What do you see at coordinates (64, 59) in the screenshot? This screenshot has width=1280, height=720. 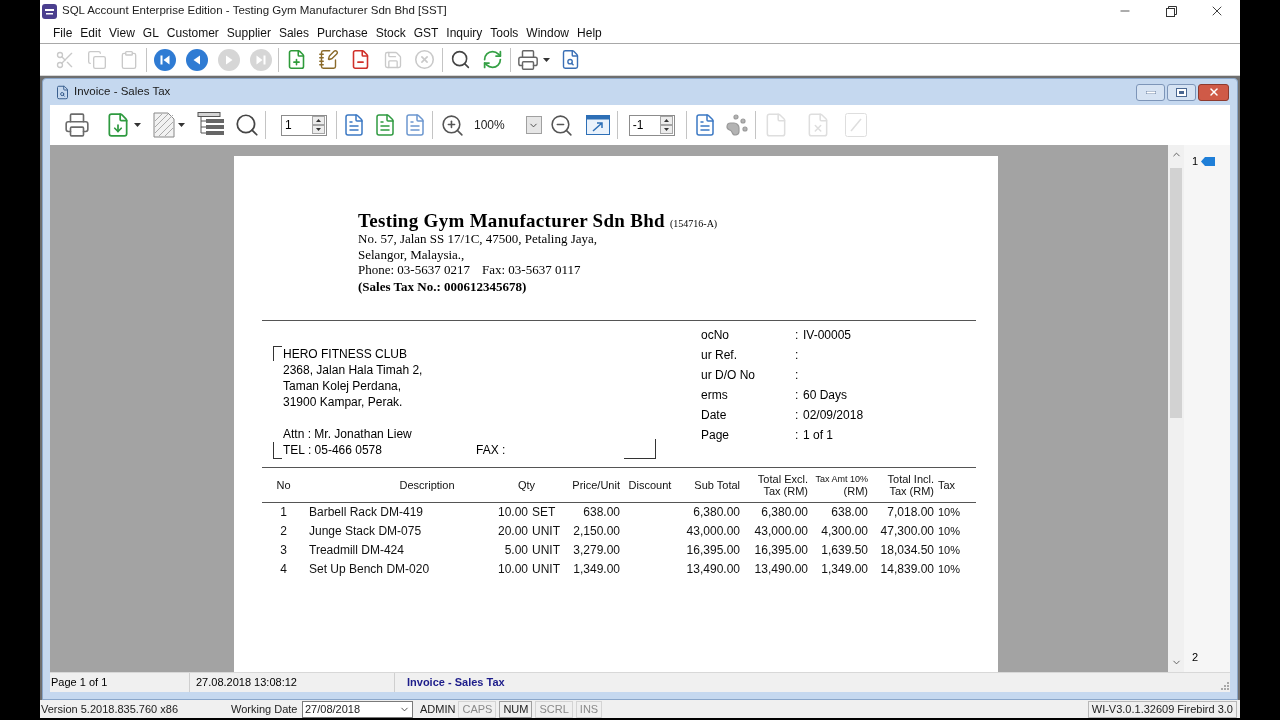 I see `scissors-icon` at bounding box center [64, 59].